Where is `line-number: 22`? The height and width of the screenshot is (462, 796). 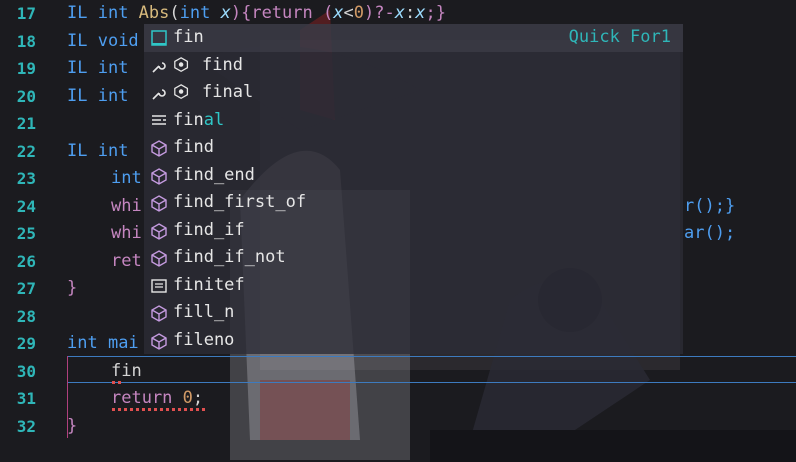 line-number: 22 is located at coordinates (26, 151).